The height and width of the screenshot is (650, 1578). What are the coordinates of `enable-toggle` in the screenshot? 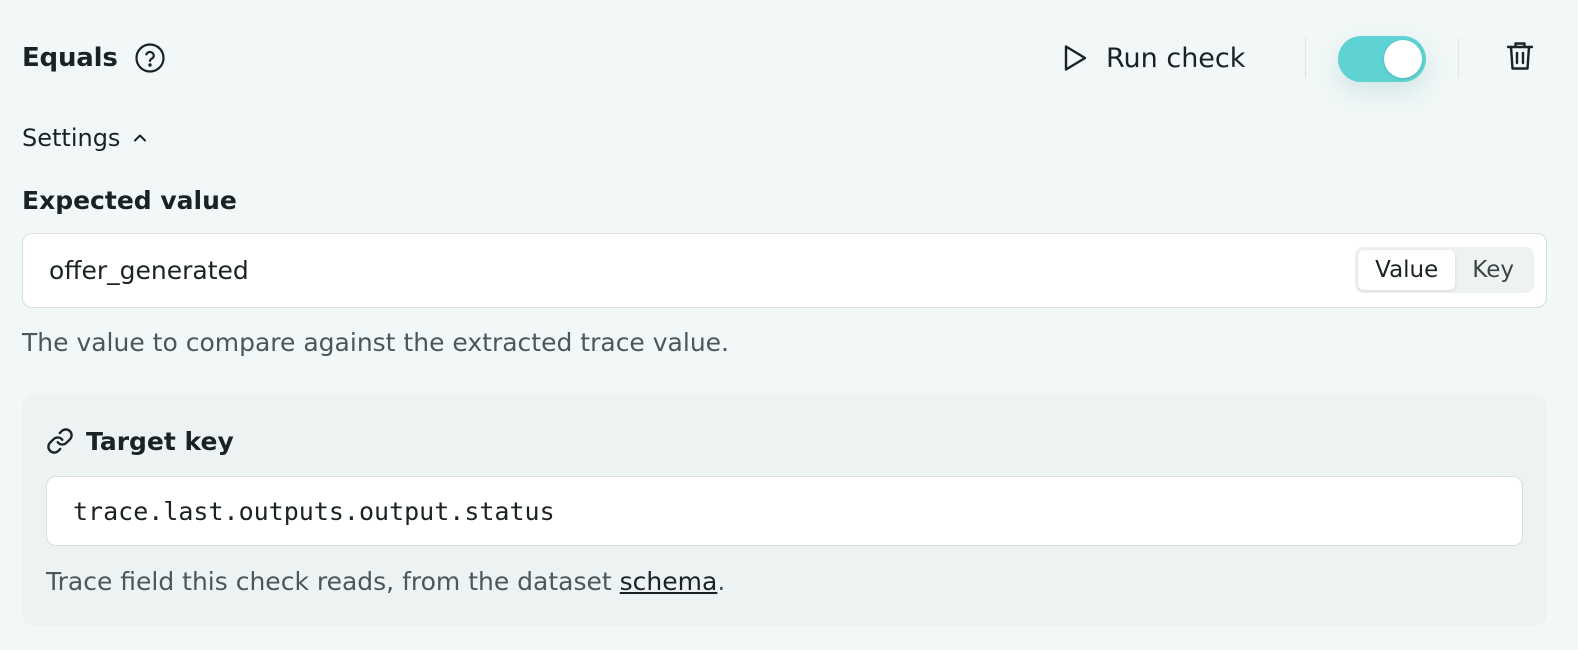 It's located at (1382, 59).